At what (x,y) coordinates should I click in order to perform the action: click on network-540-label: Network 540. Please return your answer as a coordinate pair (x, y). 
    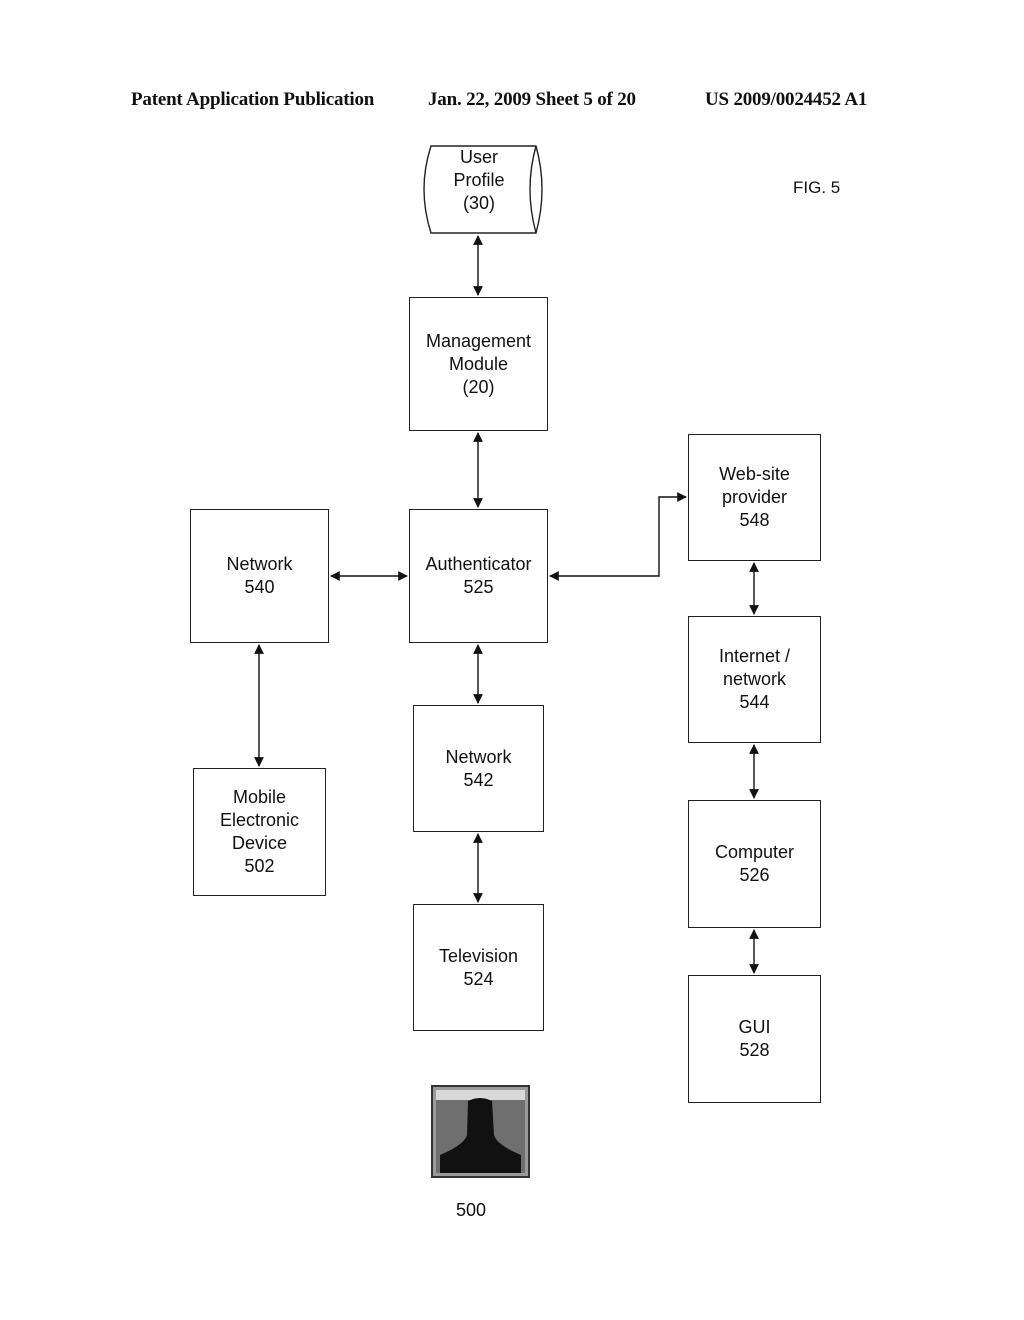
    Looking at the image, I should click on (259, 575).